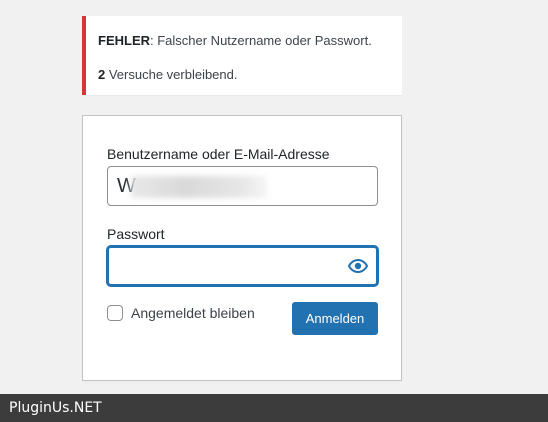 The height and width of the screenshot is (422, 548). I want to click on show-password-button, so click(358, 266).